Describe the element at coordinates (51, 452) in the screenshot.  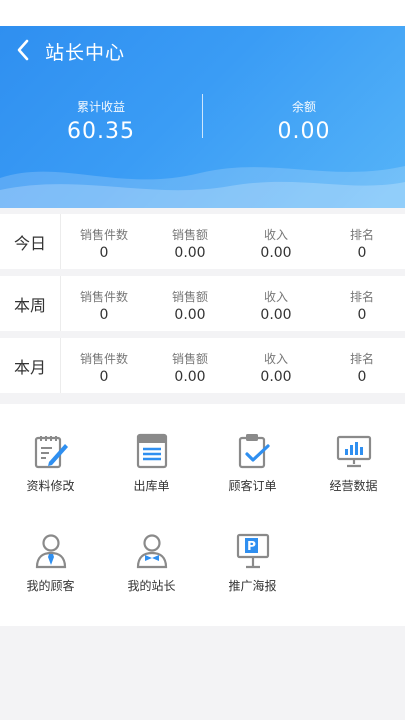
I see `edit-profile-icon` at that location.